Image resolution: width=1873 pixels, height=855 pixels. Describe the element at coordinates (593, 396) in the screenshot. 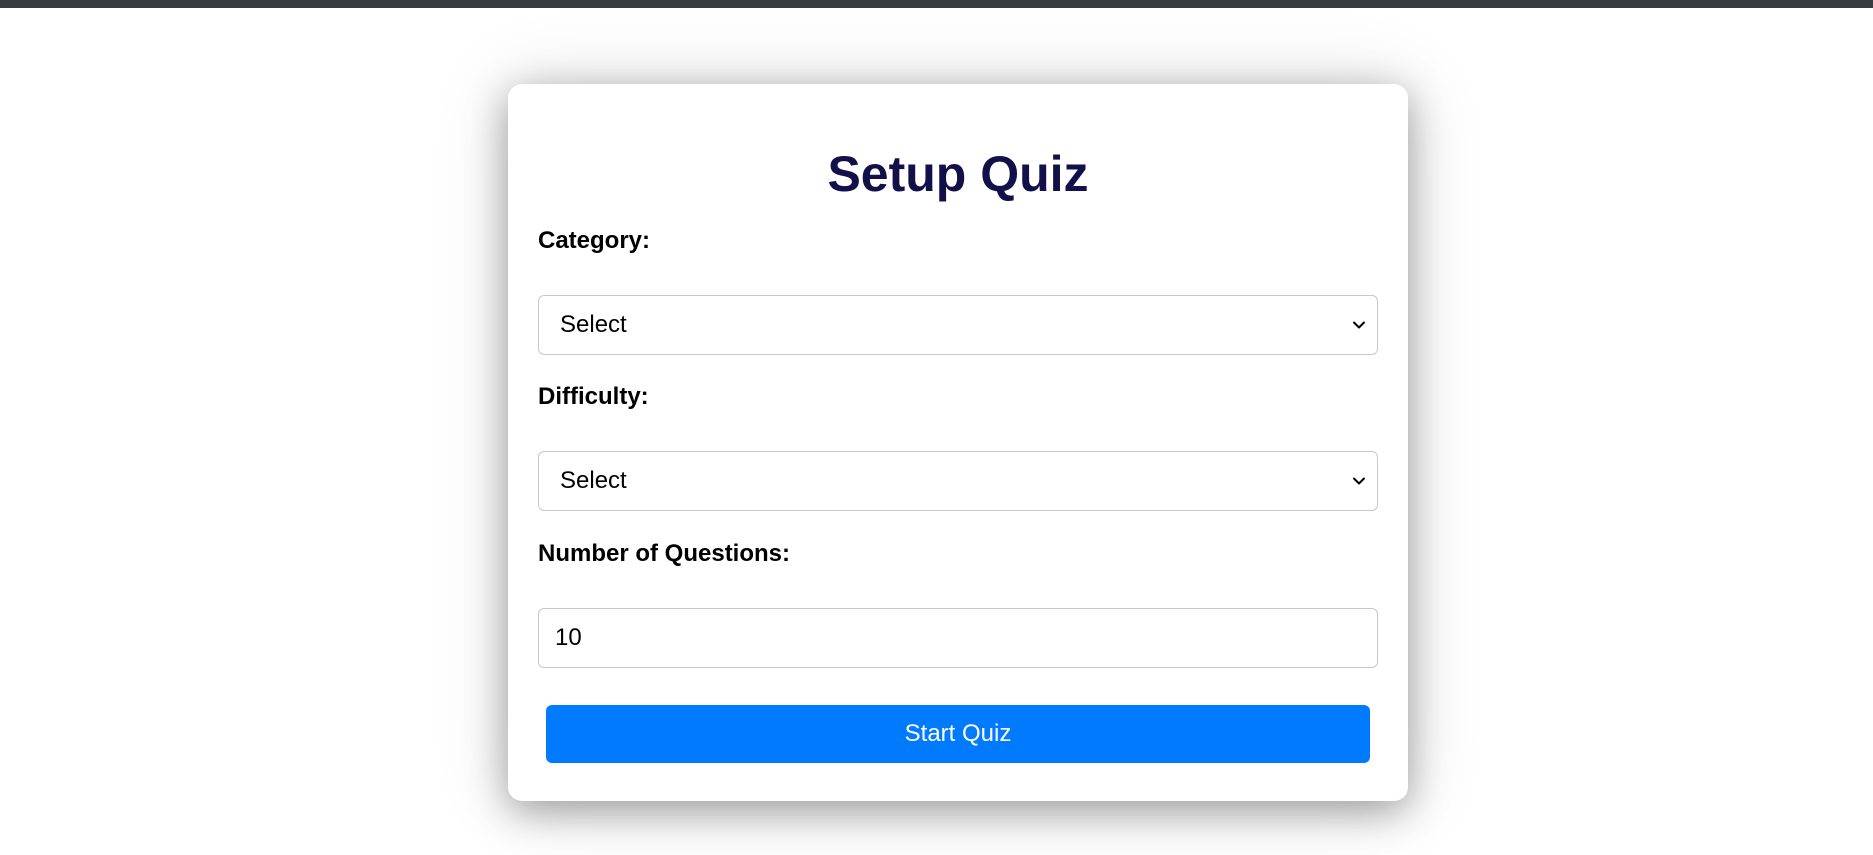

I see `difficulty-label: Difficulty:` at that location.